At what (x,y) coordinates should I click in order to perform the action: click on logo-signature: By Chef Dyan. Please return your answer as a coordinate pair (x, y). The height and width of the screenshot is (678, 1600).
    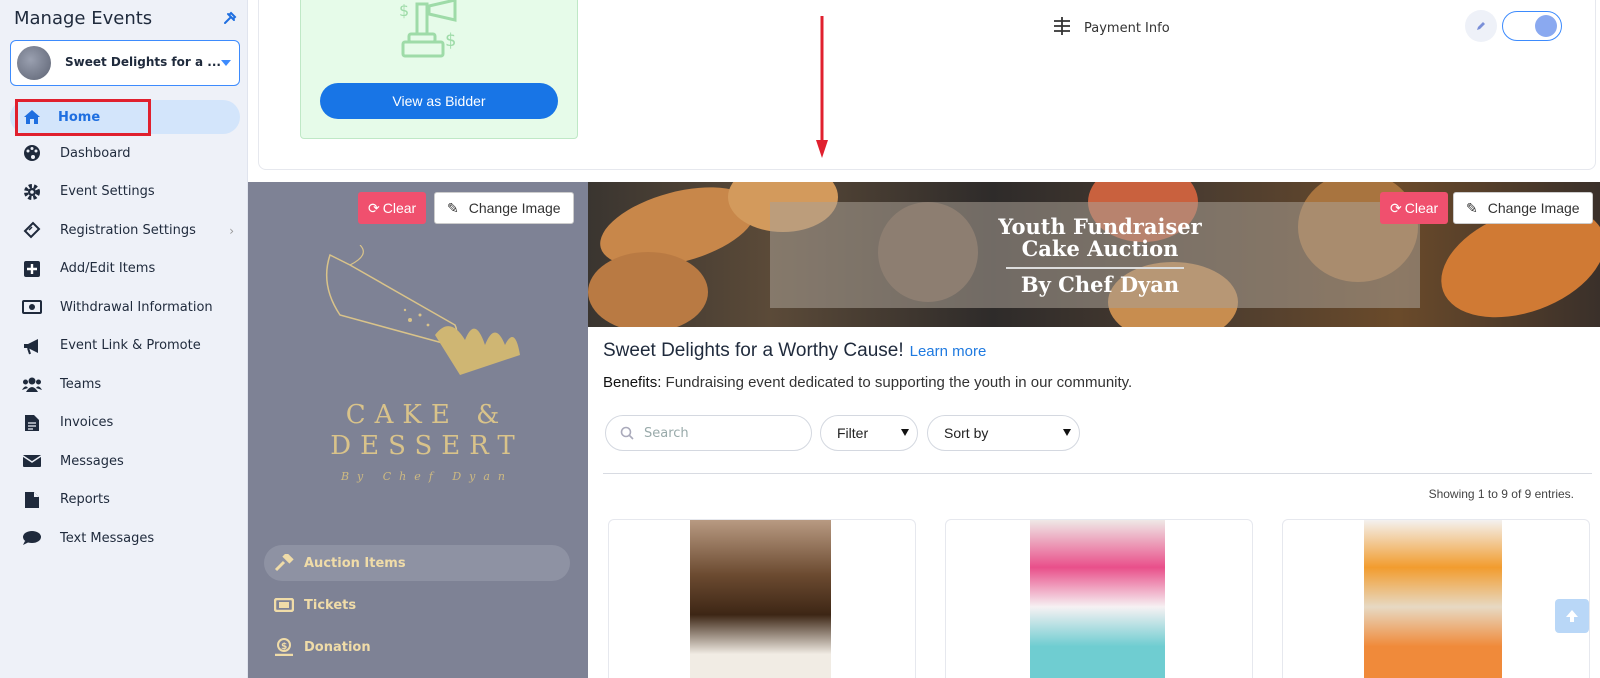
    Looking at the image, I should click on (427, 476).